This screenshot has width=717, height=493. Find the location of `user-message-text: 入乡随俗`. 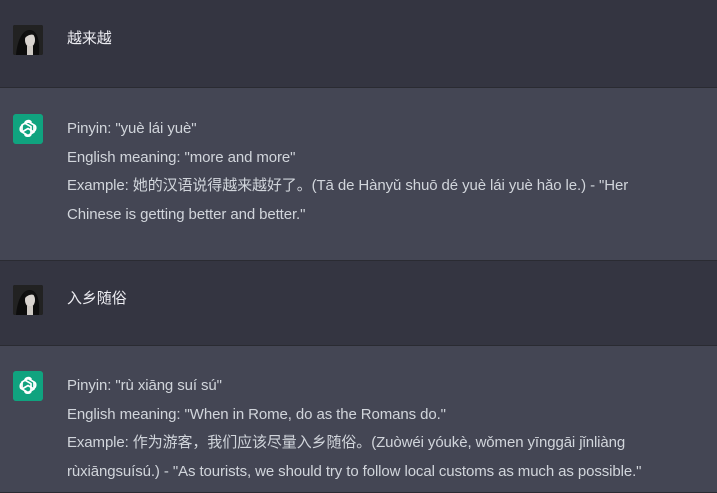

user-message-text: 入乡随俗 is located at coordinates (97, 298).